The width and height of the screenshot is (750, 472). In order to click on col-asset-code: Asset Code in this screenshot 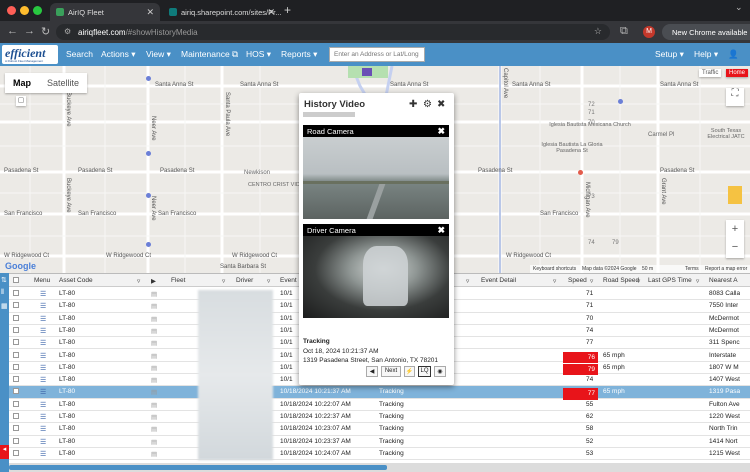, I will do `click(76, 280)`.